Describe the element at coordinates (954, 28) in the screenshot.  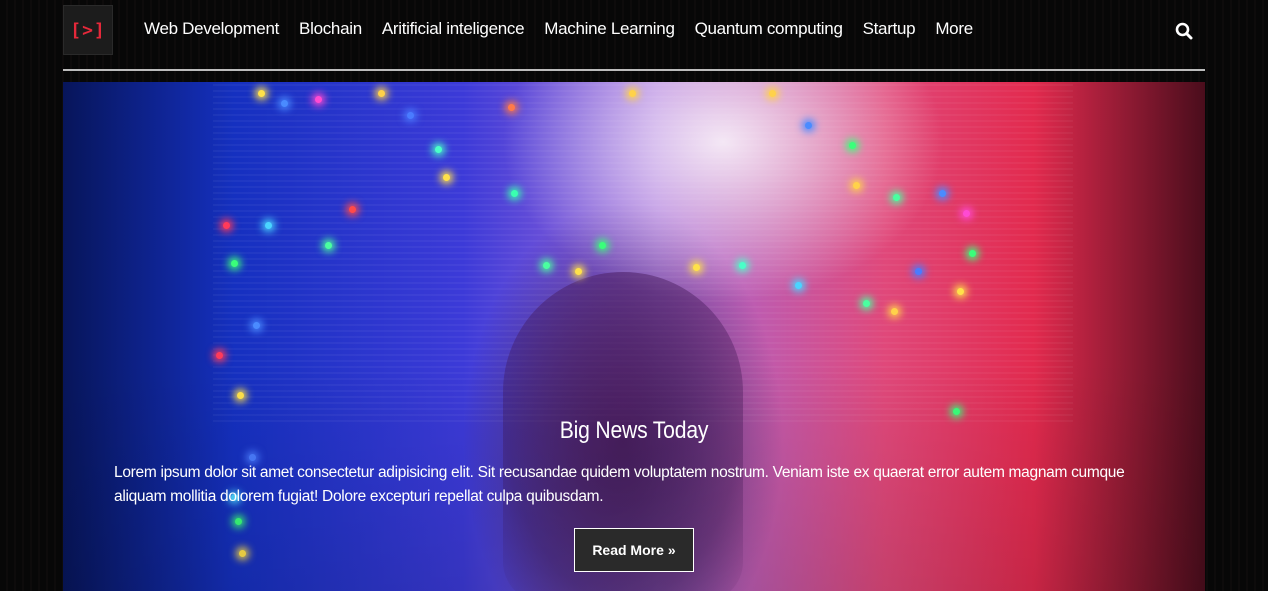
I see `nav-item-more: More` at that location.